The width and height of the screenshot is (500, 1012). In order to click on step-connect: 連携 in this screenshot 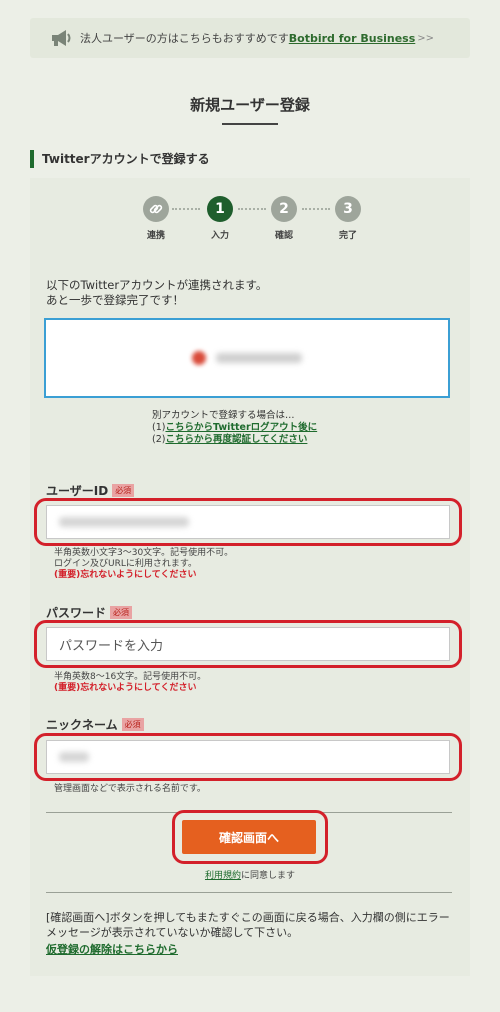, I will do `click(156, 218)`.